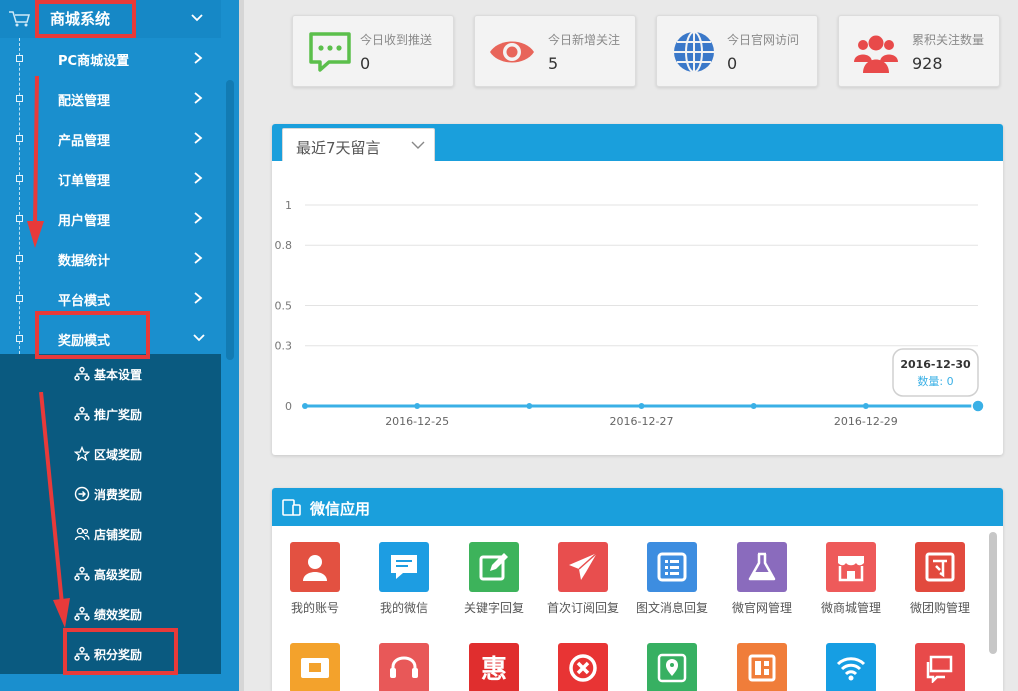  I want to click on submenu-item: 店铺奖励, so click(110, 534).